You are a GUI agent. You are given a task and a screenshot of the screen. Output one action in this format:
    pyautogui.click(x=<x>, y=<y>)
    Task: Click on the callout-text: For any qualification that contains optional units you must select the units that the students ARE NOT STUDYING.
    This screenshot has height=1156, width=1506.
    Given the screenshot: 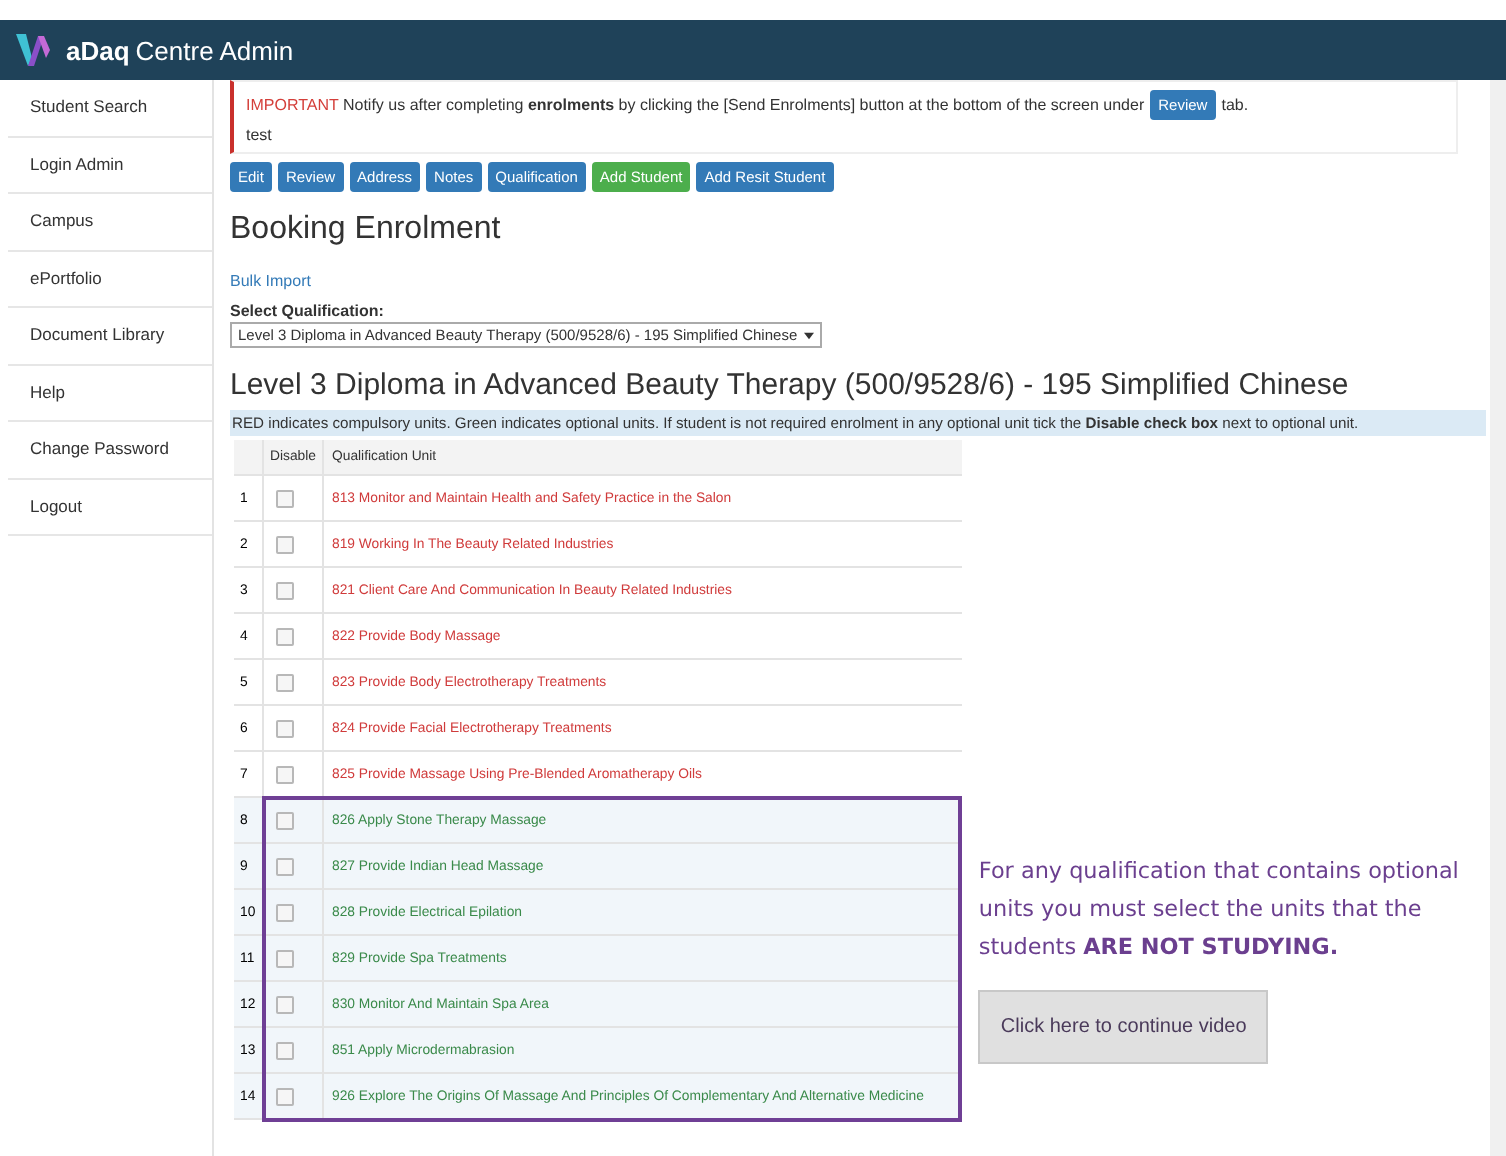 What is the action you would take?
    pyautogui.click(x=1219, y=910)
    